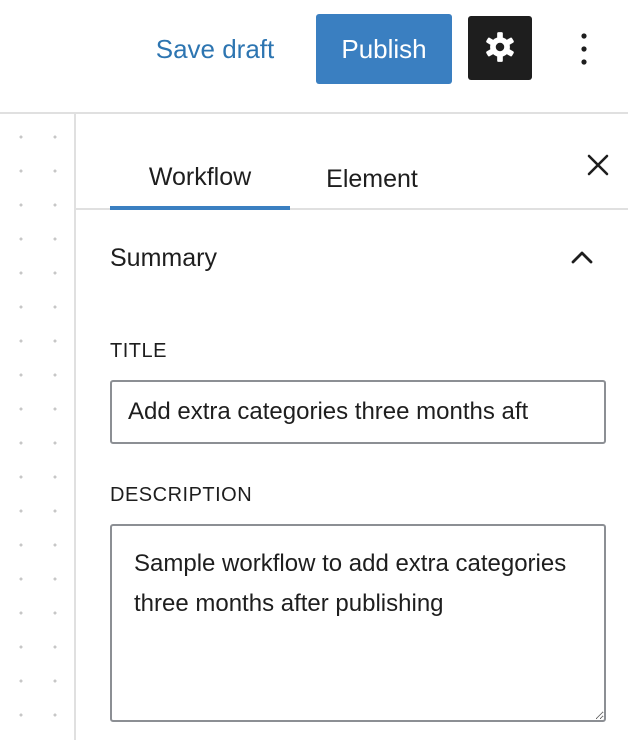 This screenshot has height=740, width=628. Describe the element at coordinates (372, 162) in the screenshot. I see `tab-element: Element` at that location.